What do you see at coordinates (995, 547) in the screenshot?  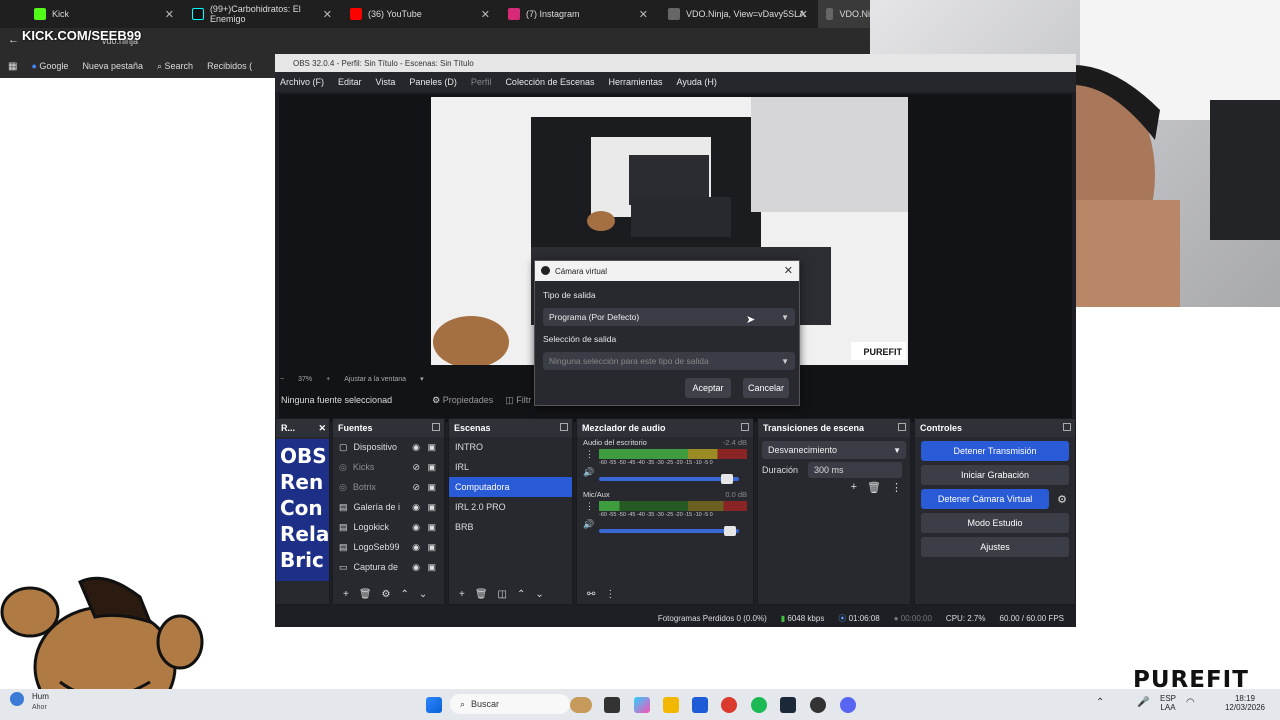 I see `settings-button: Ajustes` at bounding box center [995, 547].